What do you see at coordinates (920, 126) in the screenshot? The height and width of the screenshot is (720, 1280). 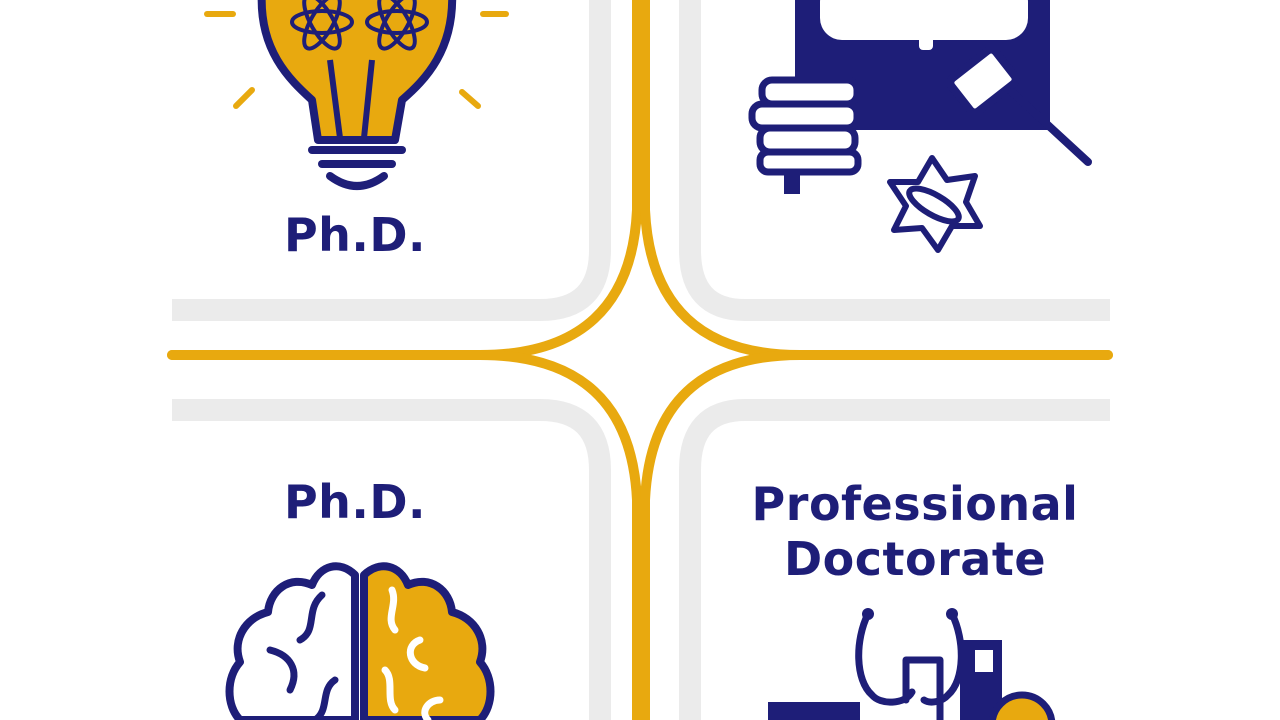 I see `law-books-gavel-icon` at bounding box center [920, 126].